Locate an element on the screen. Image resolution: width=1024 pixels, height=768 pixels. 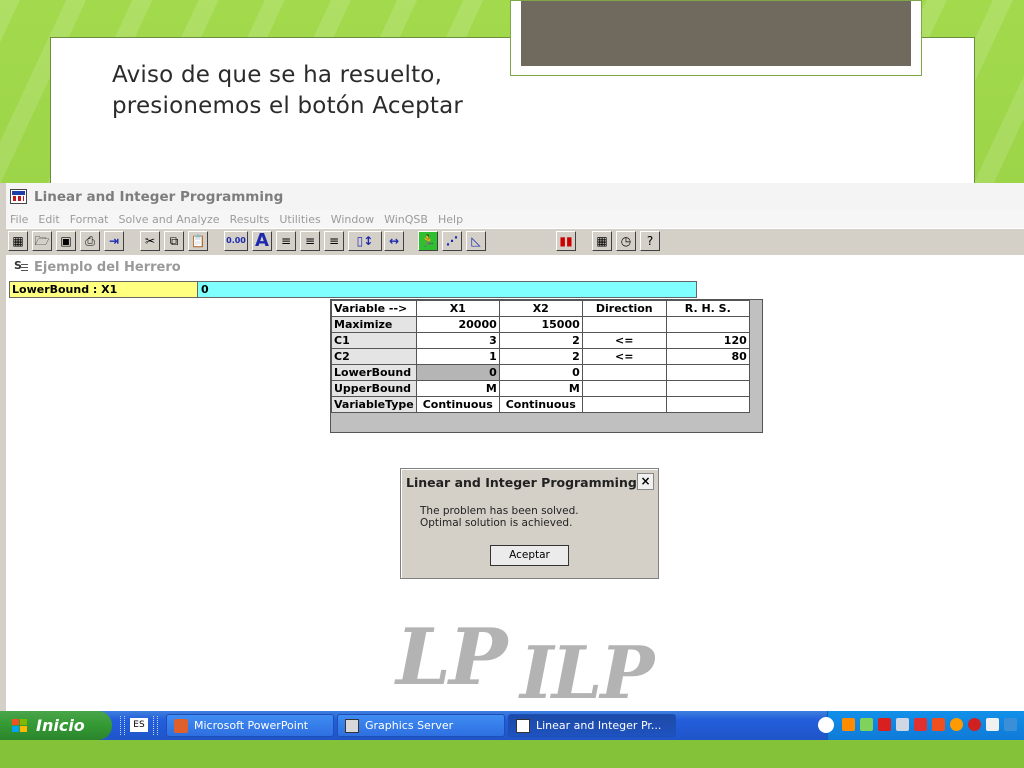
solve-runner-icon: 🏃 is located at coordinates (428, 241).